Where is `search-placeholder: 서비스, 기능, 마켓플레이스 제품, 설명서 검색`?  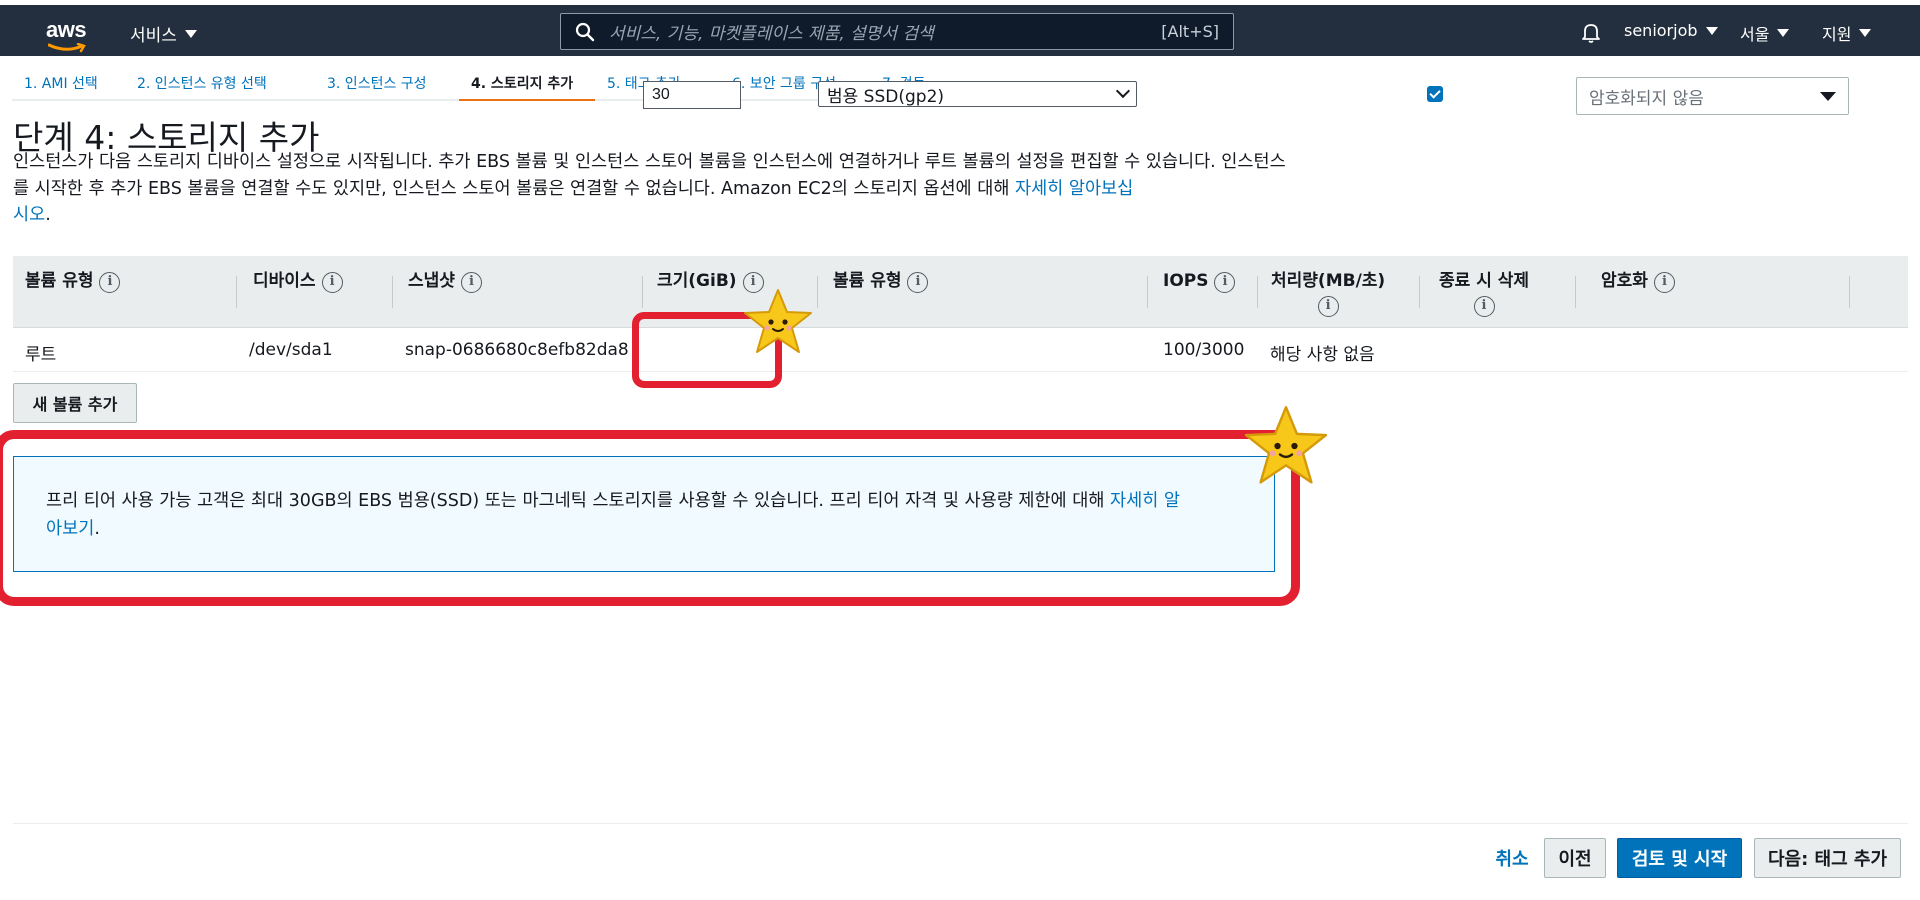
search-placeholder: 서비스, 기능, 마켓플레이스 제품, 설명서 검색 is located at coordinates (771, 34).